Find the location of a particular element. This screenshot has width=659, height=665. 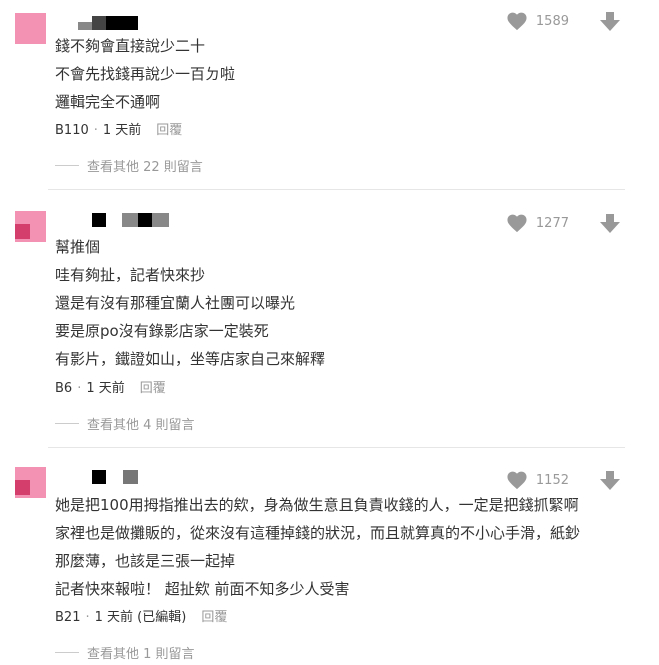

comment-meta: B21 · 1 天前 (已編輯) 回覆 is located at coordinates (141, 618).